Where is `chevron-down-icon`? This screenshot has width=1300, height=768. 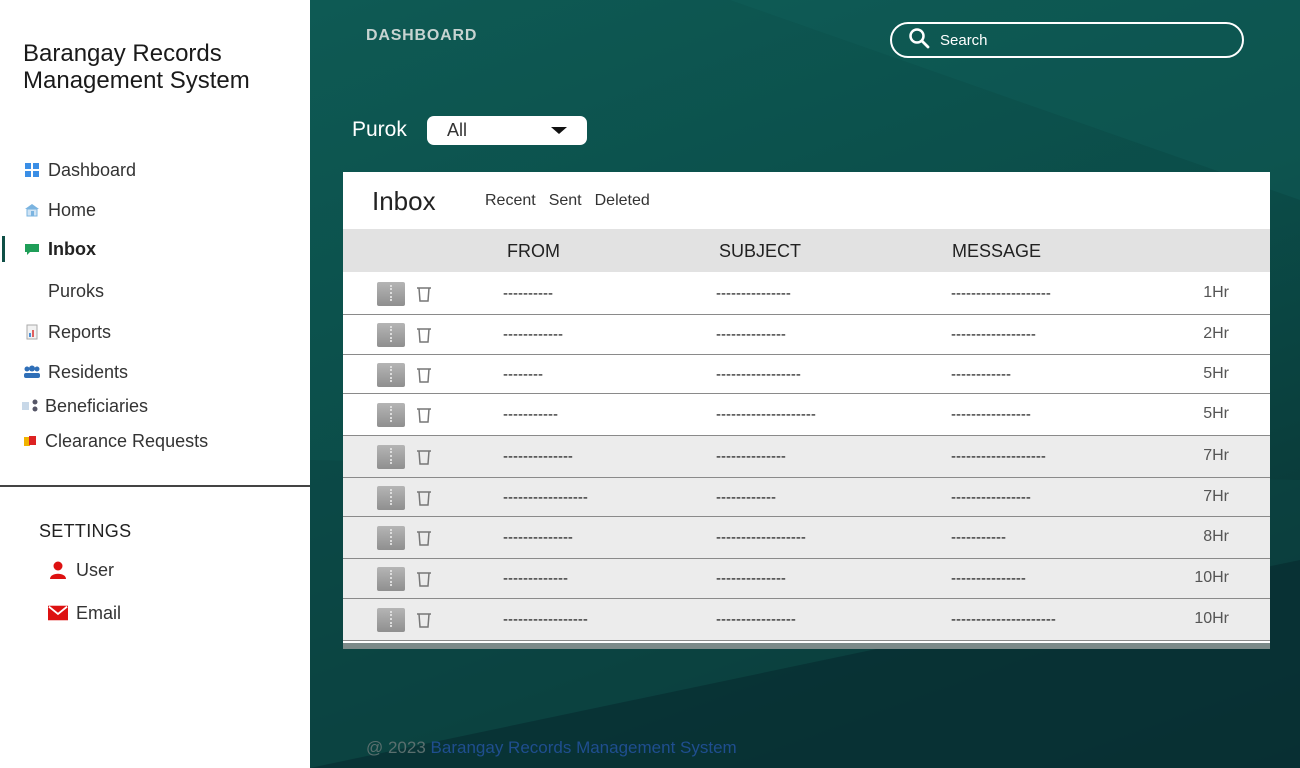 chevron-down-icon is located at coordinates (559, 130).